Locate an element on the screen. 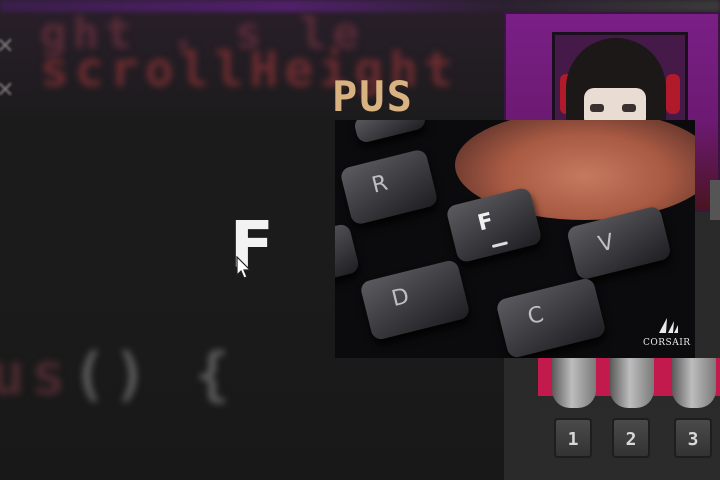 Image resolution: width=720 pixels, height=480 pixels. headphone-icon is located at coordinates (673, 94).